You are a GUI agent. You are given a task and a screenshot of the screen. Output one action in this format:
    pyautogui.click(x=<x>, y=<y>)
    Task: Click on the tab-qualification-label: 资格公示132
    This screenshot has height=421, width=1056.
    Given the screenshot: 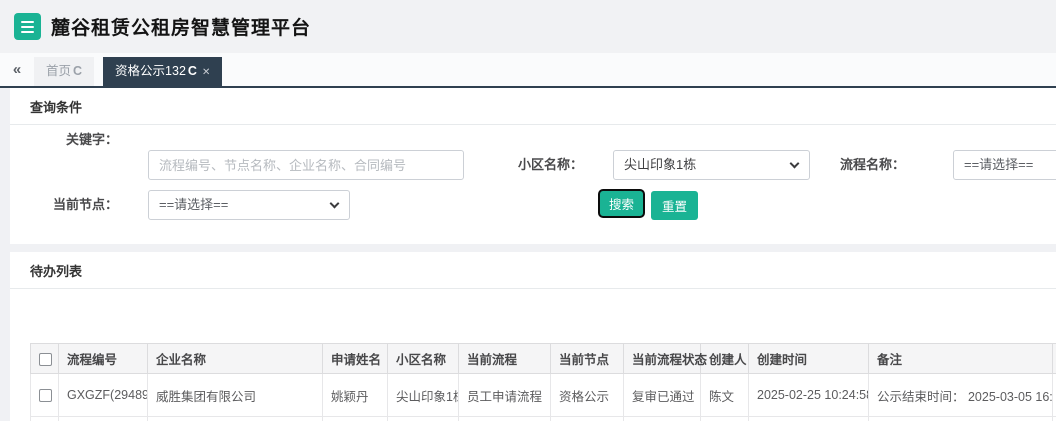 What is the action you would take?
    pyautogui.click(x=150, y=71)
    